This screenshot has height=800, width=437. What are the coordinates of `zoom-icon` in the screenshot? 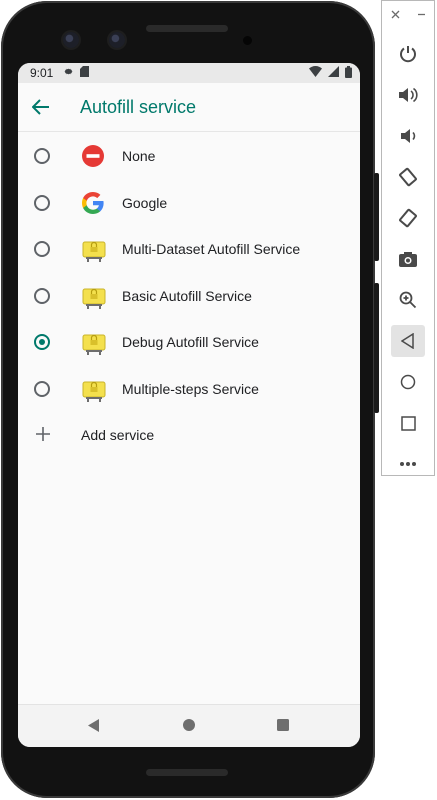 It's located at (408, 300).